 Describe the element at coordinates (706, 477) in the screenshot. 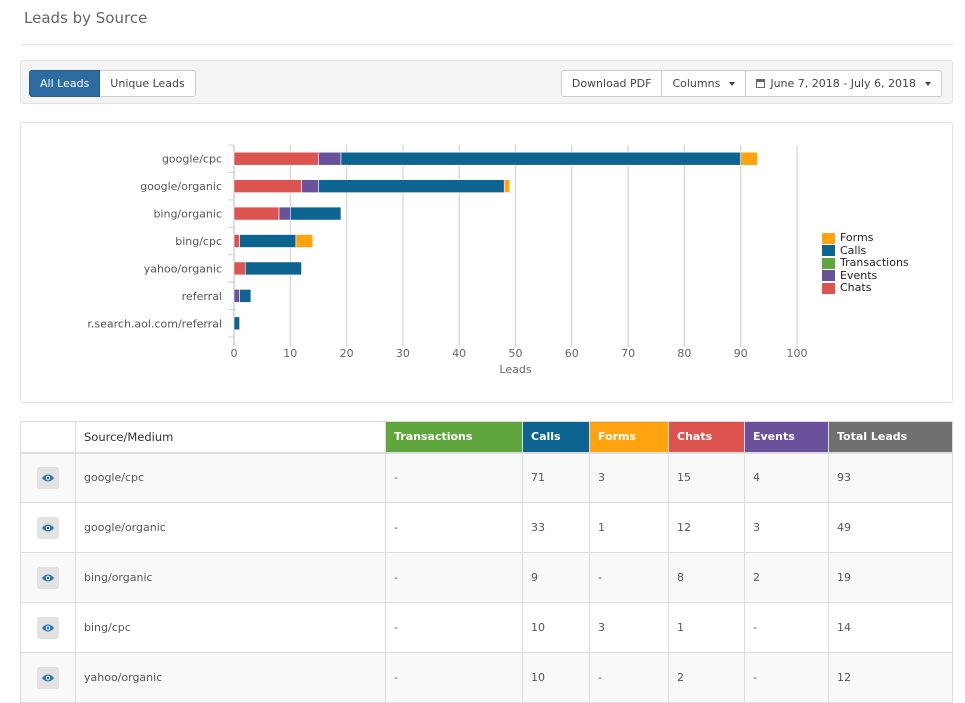

I see `cell-chats: 15` at that location.